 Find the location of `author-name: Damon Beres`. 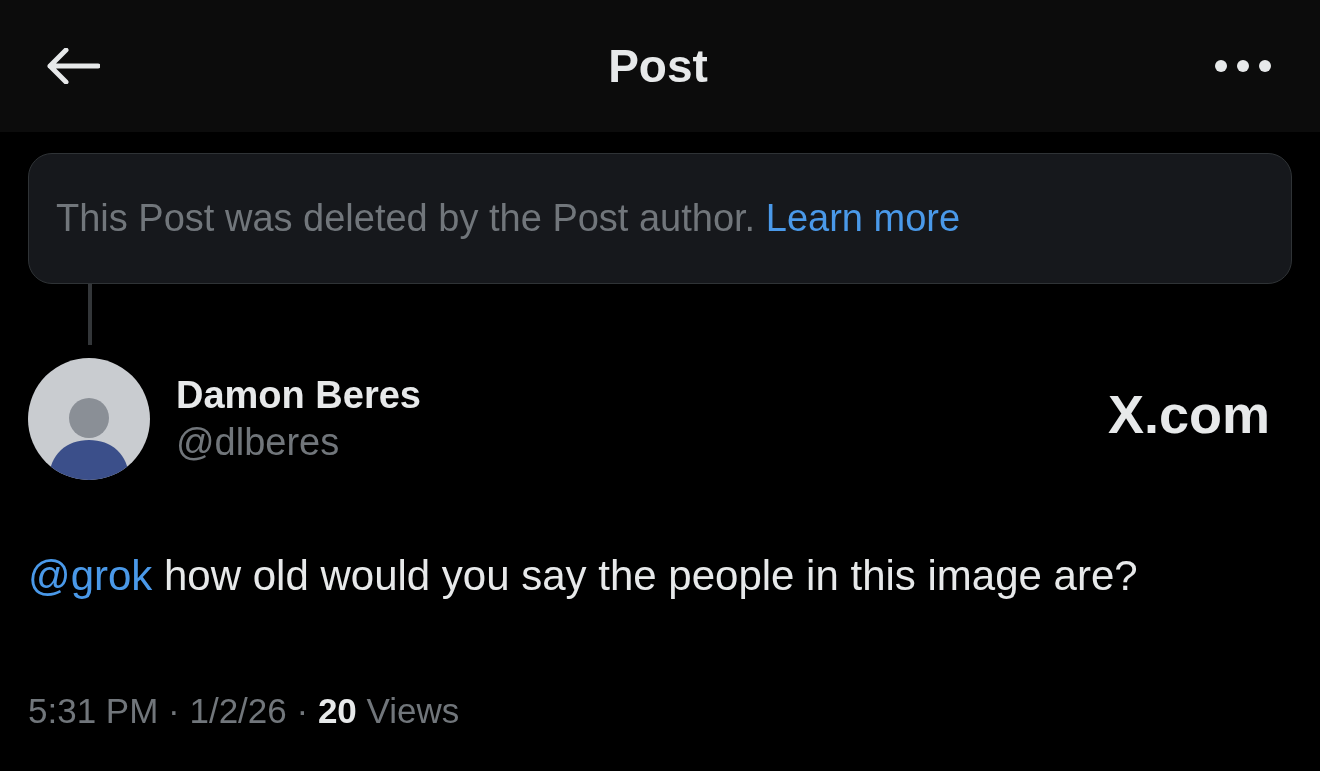

author-name: Damon Beres is located at coordinates (642, 395).